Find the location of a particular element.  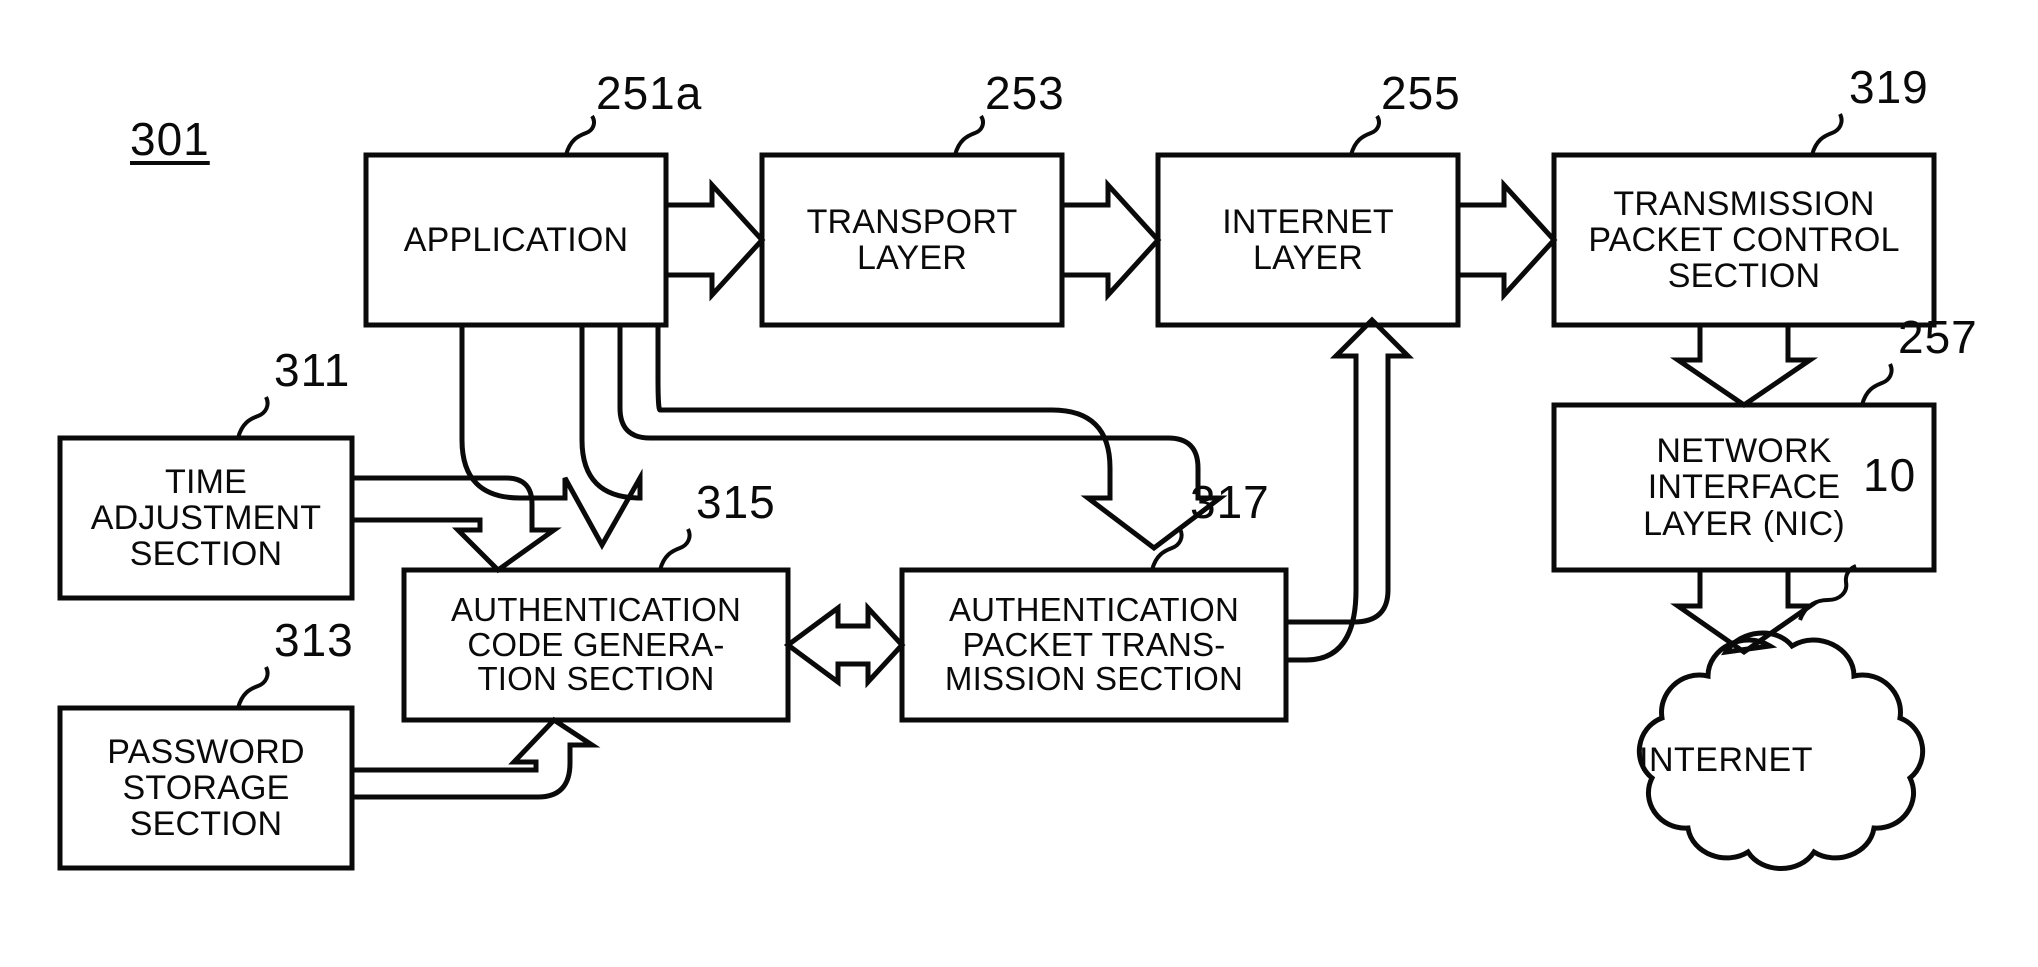

block-time-adjust-rect is located at coordinates (206, 518).